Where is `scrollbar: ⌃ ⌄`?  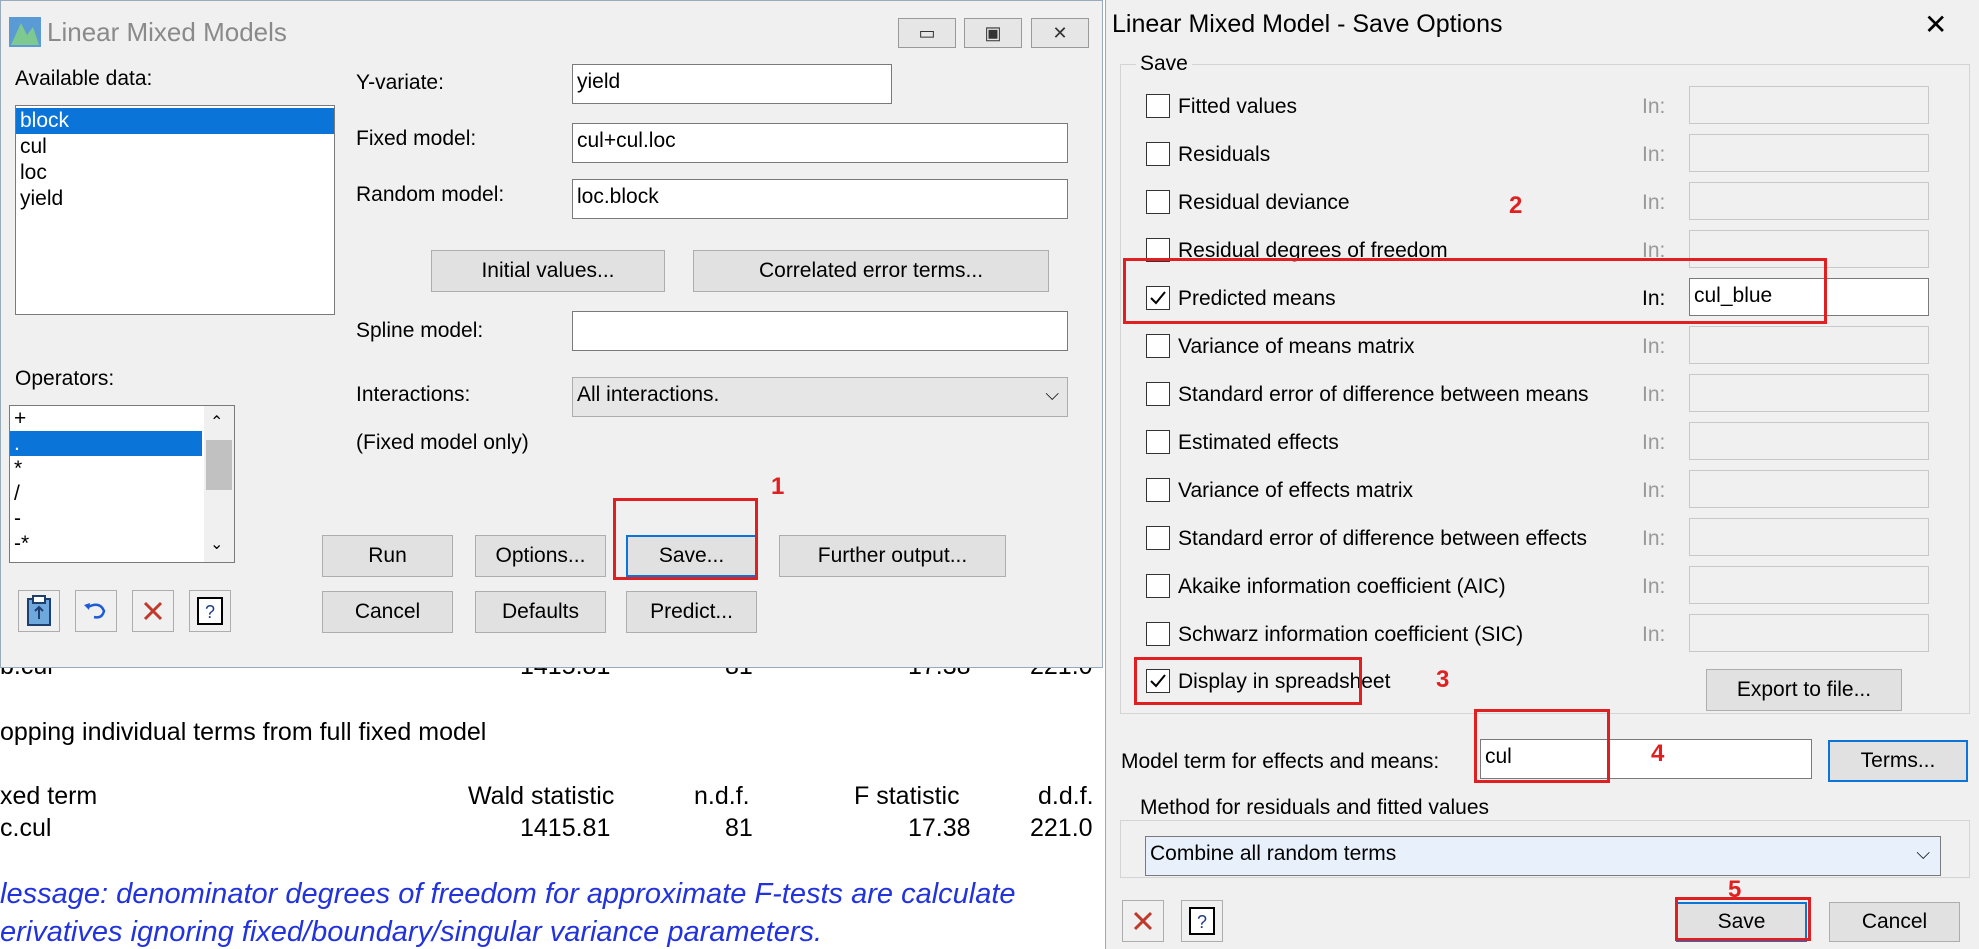 scrollbar: ⌃ ⌄ is located at coordinates (219, 484).